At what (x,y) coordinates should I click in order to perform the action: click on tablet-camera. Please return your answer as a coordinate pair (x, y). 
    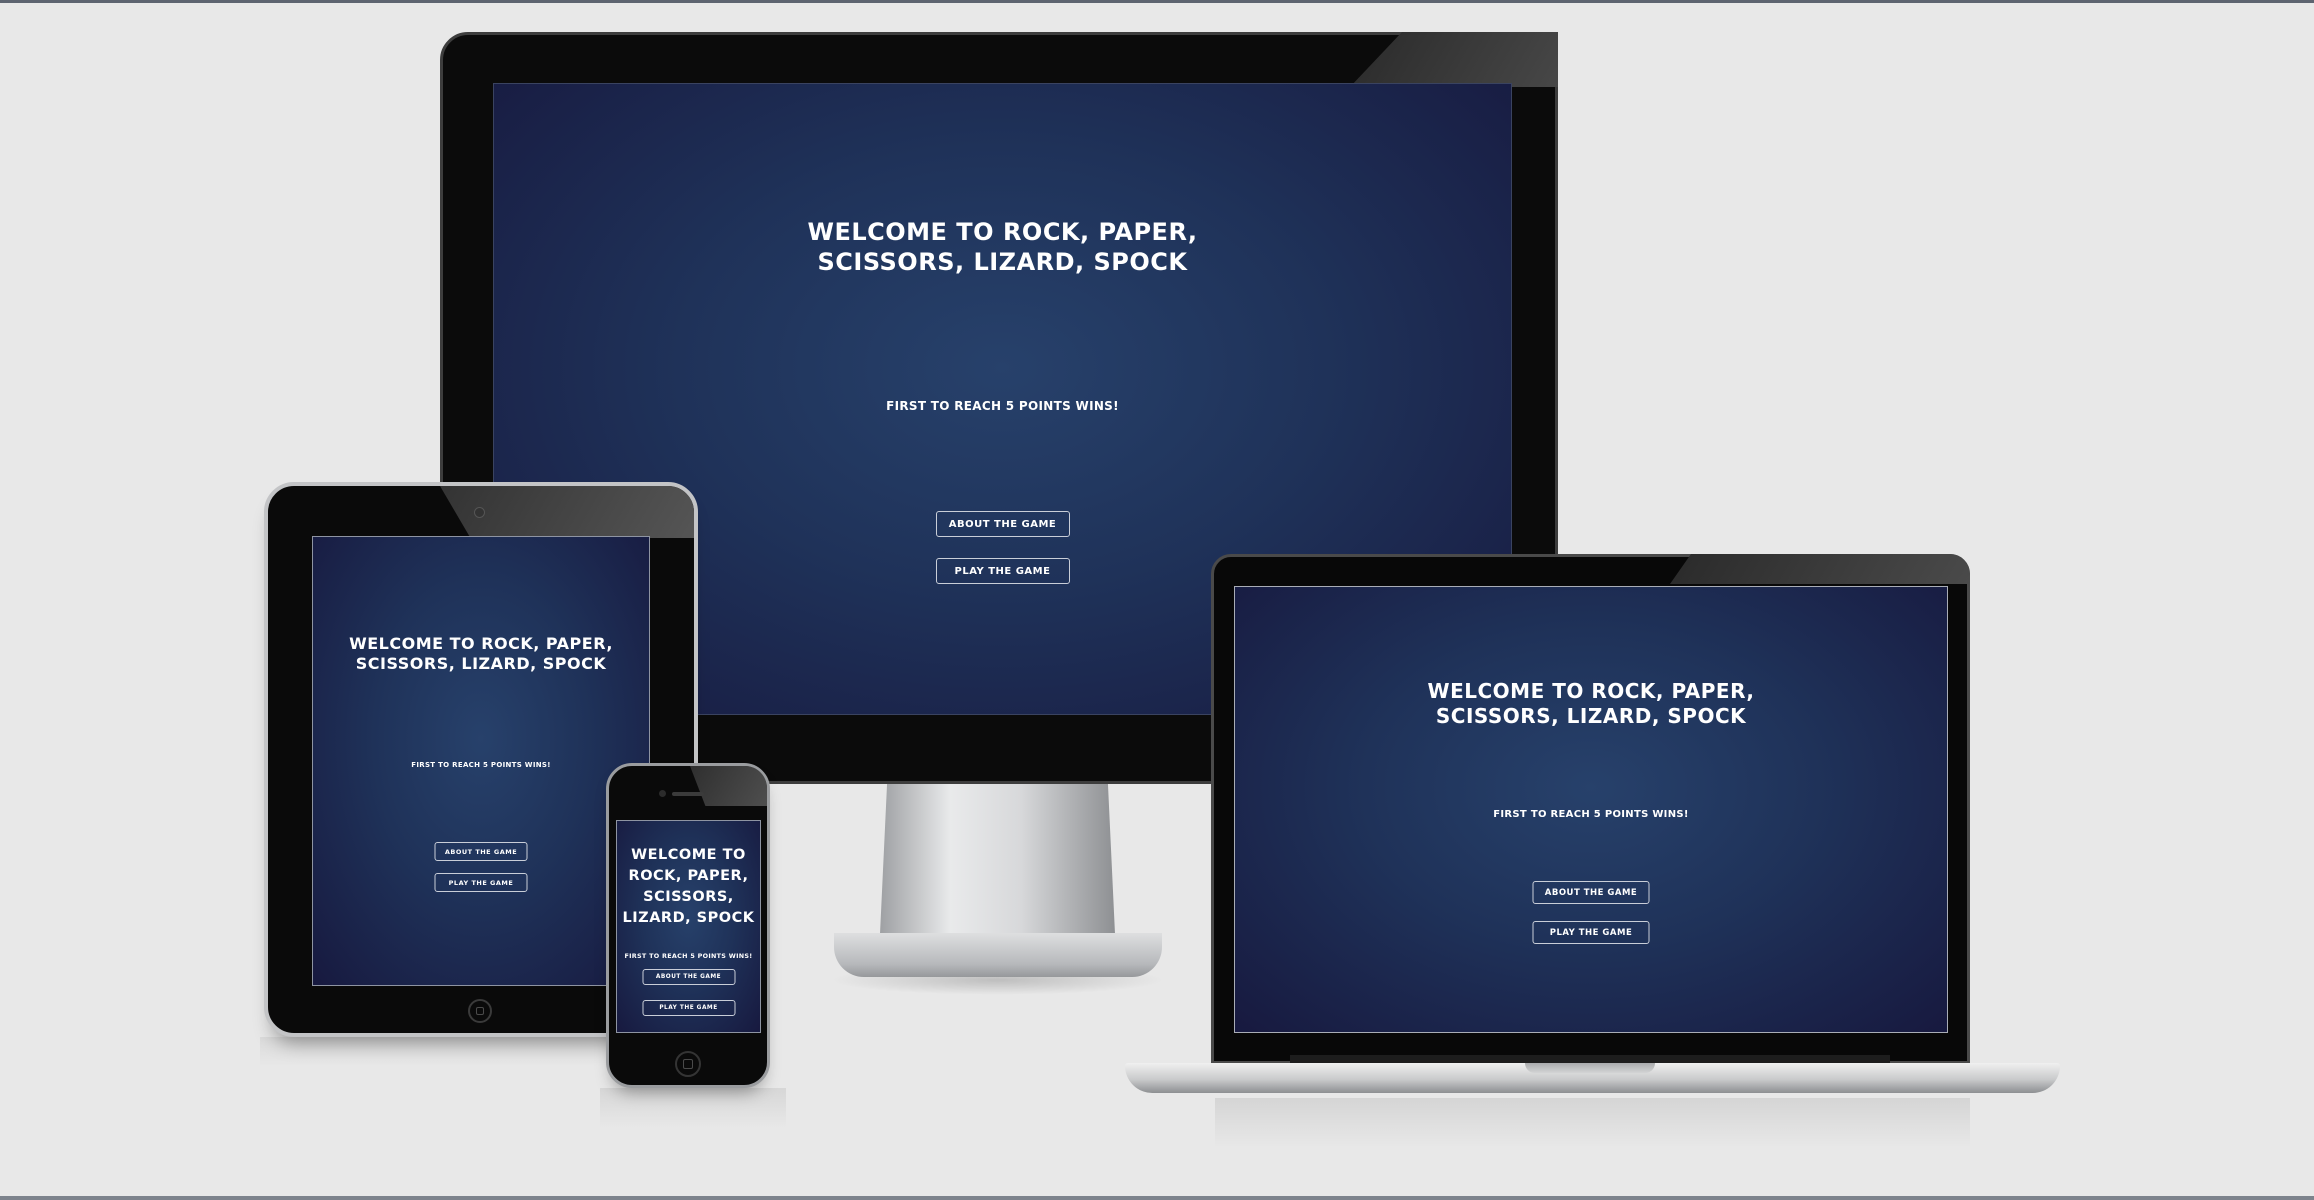
    Looking at the image, I should click on (479, 512).